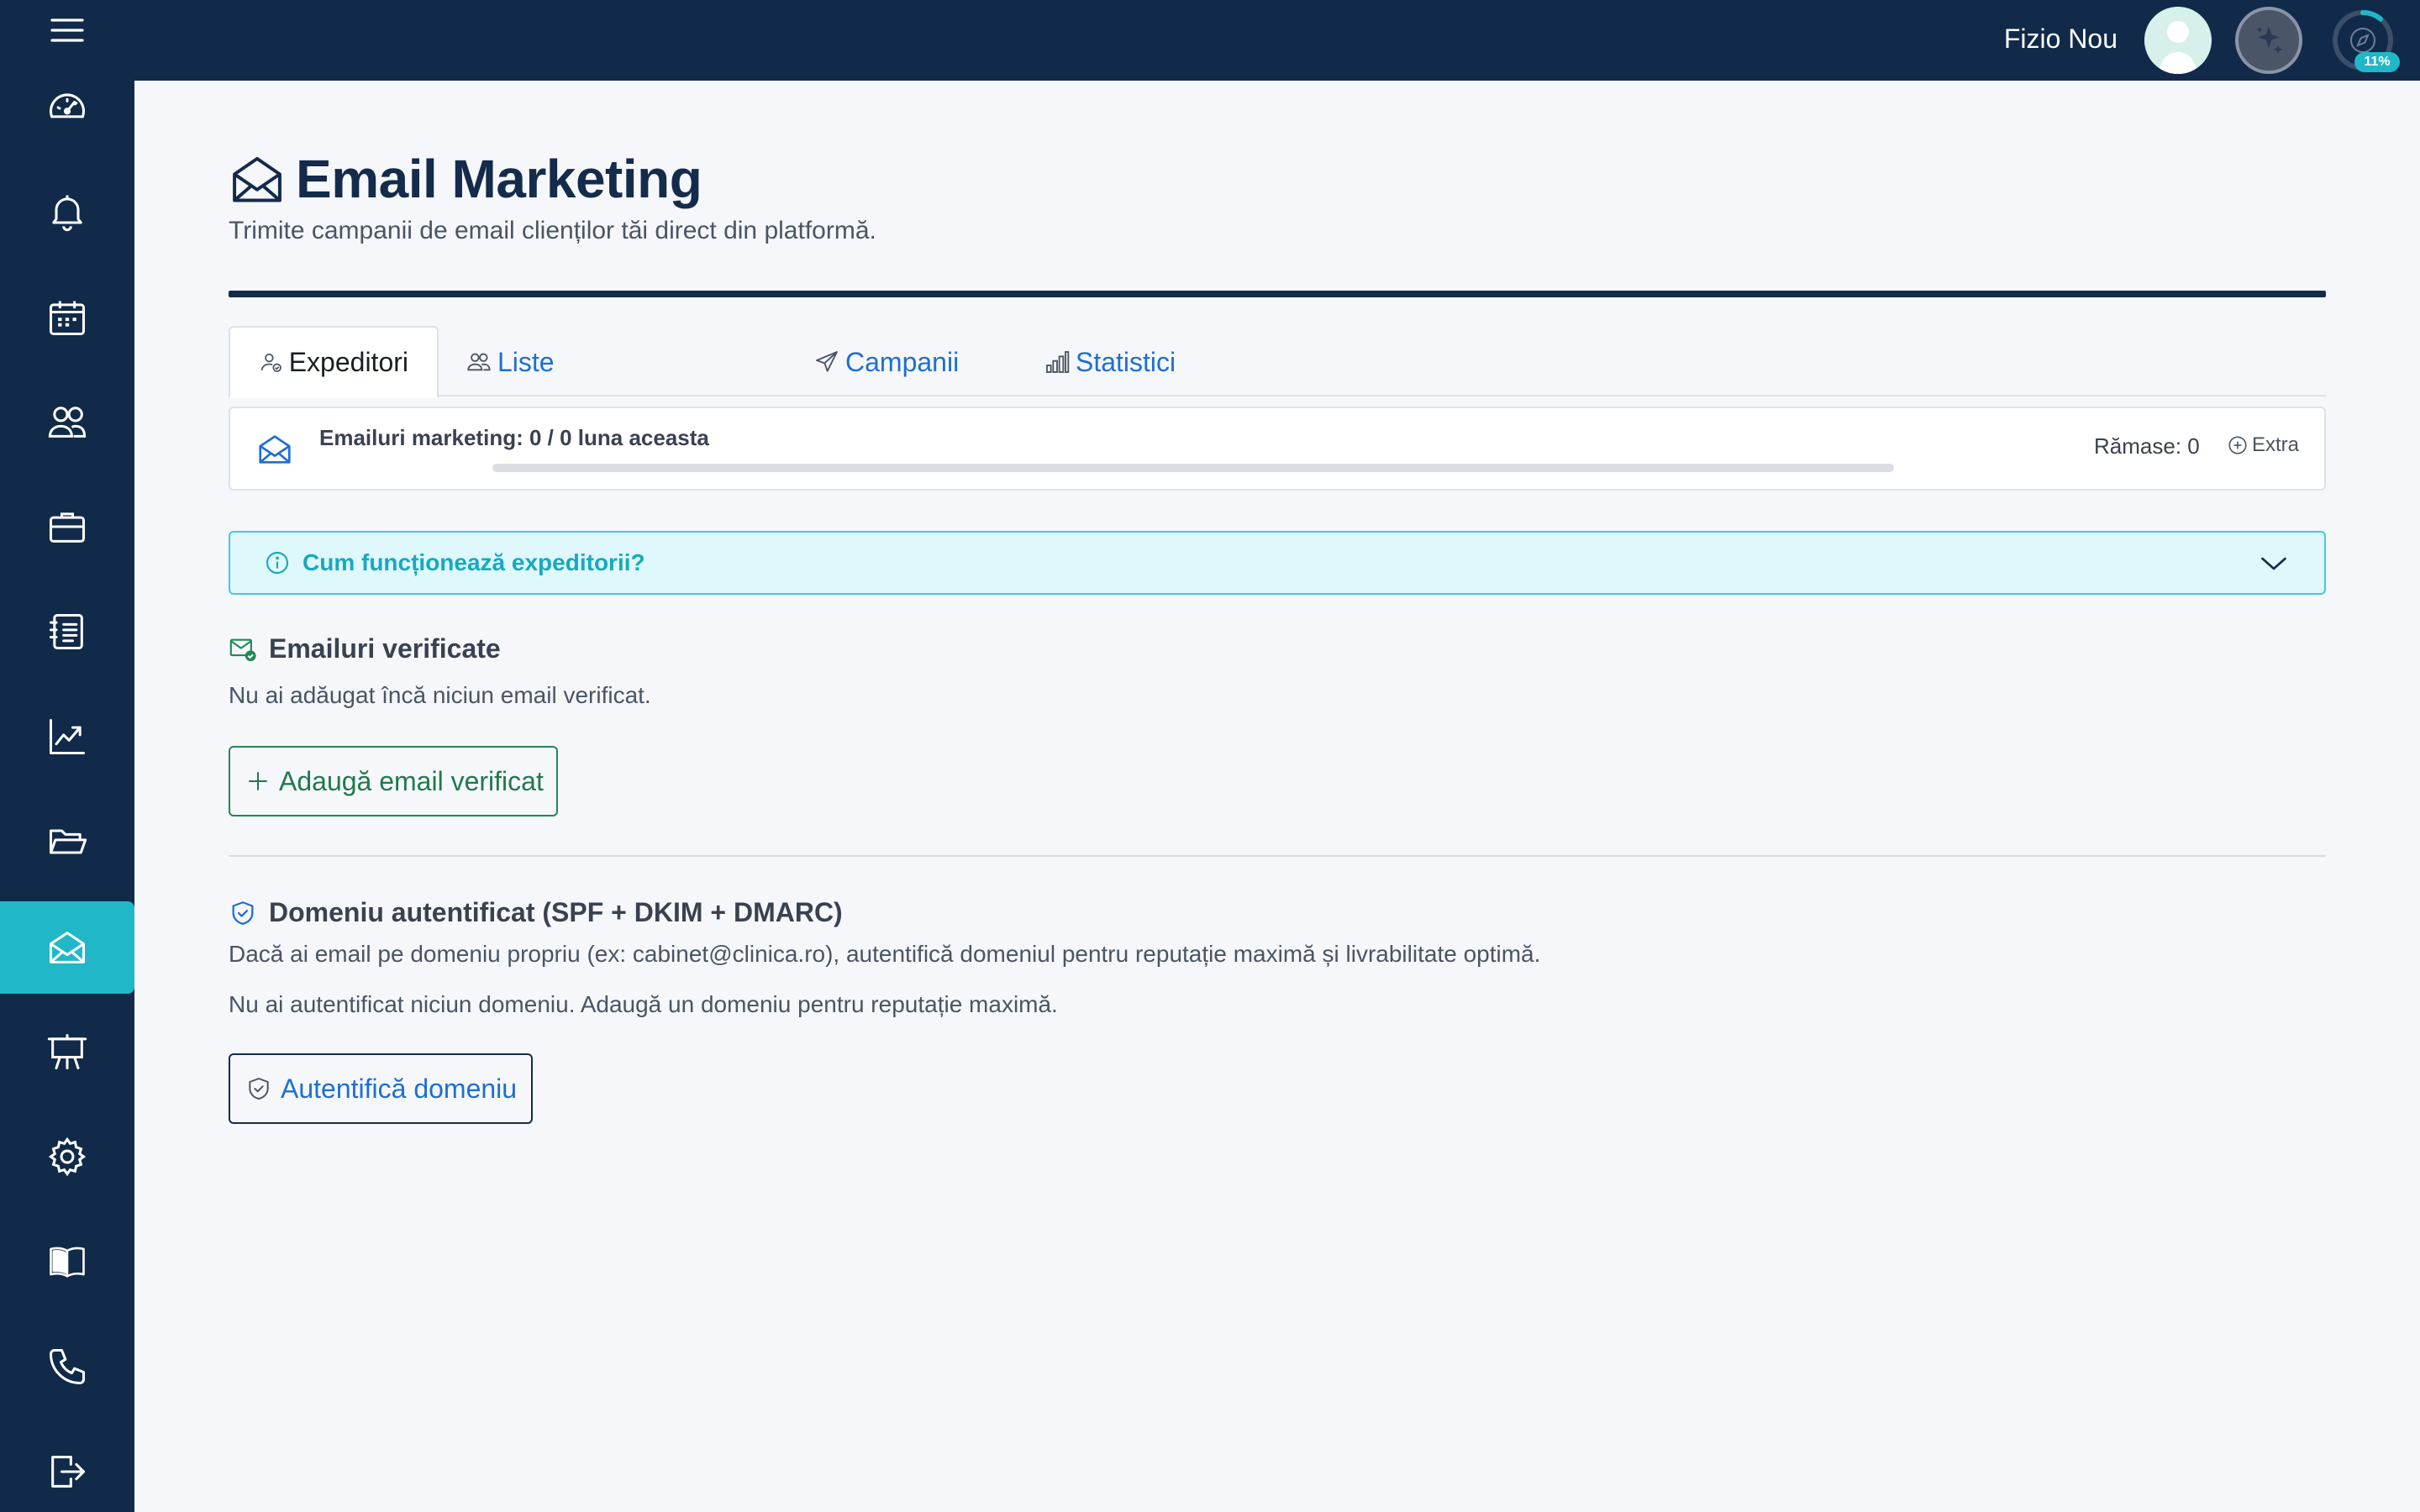  I want to click on info-accordion-title: Cum funcționează expeditorii?, so click(473, 562).